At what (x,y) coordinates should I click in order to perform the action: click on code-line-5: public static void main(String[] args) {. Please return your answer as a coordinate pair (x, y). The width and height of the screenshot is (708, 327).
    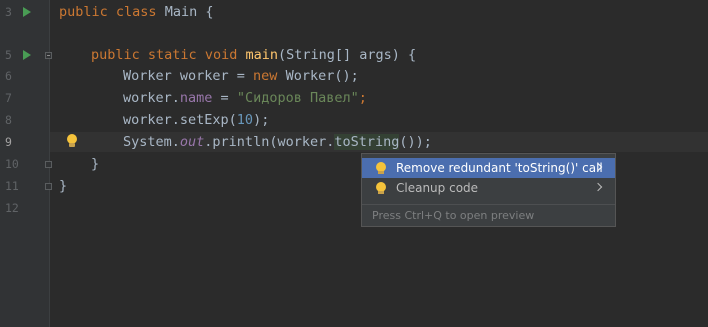
    Looking at the image, I should click on (253, 55).